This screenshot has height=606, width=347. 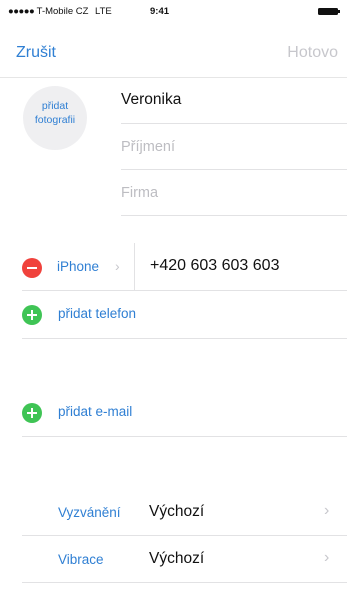 I want to click on add-photo-label-line1: přidat, so click(x=55, y=106).